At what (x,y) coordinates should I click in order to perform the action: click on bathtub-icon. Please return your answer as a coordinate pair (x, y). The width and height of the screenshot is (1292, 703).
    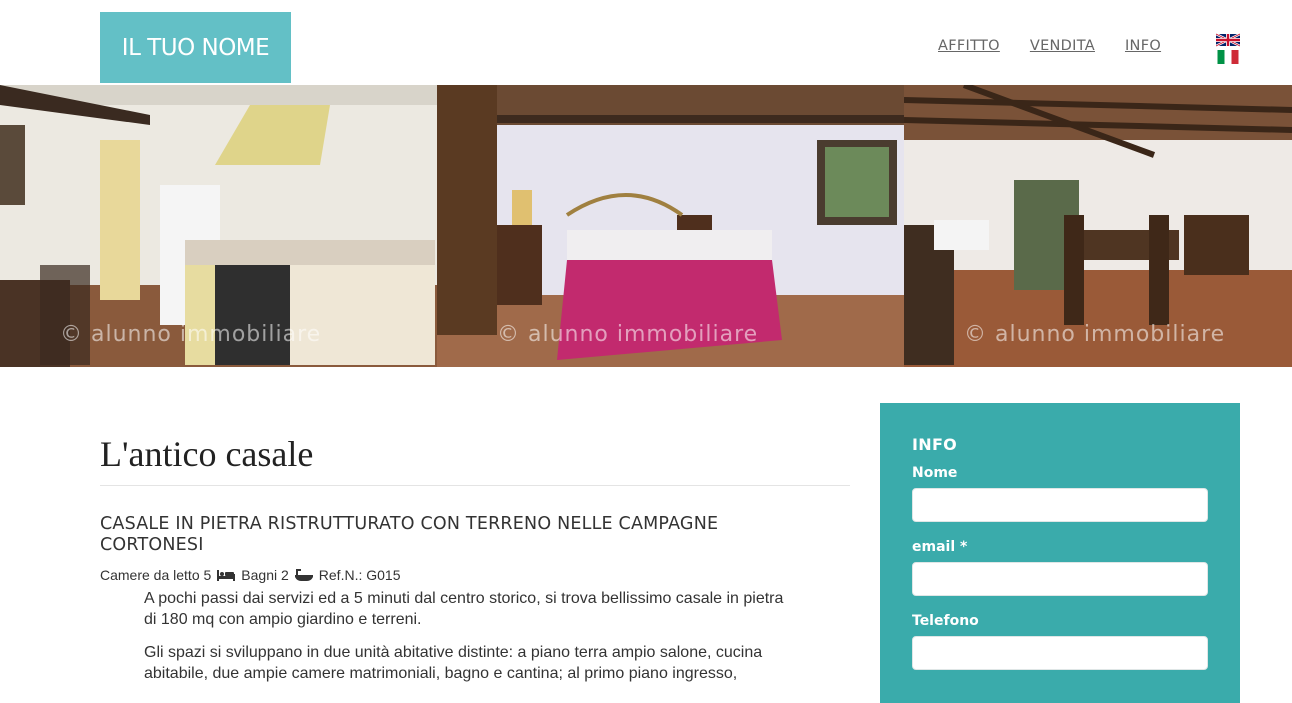
    Looking at the image, I should click on (303, 575).